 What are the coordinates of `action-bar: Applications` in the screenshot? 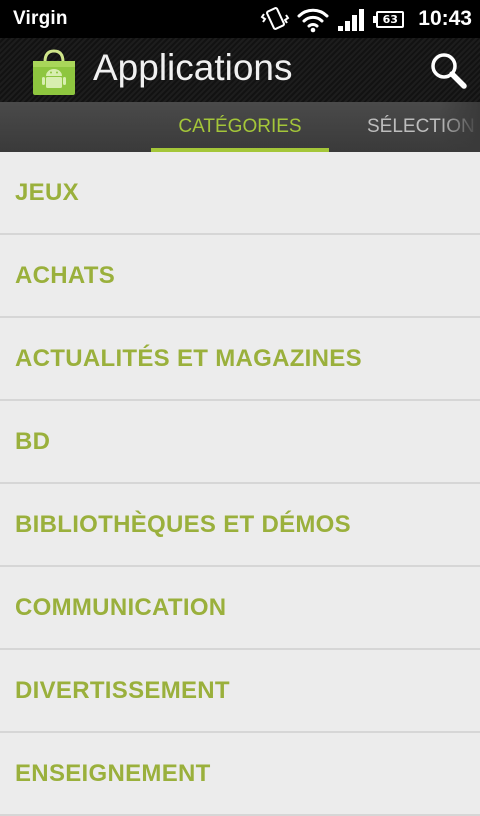 It's located at (240, 70).